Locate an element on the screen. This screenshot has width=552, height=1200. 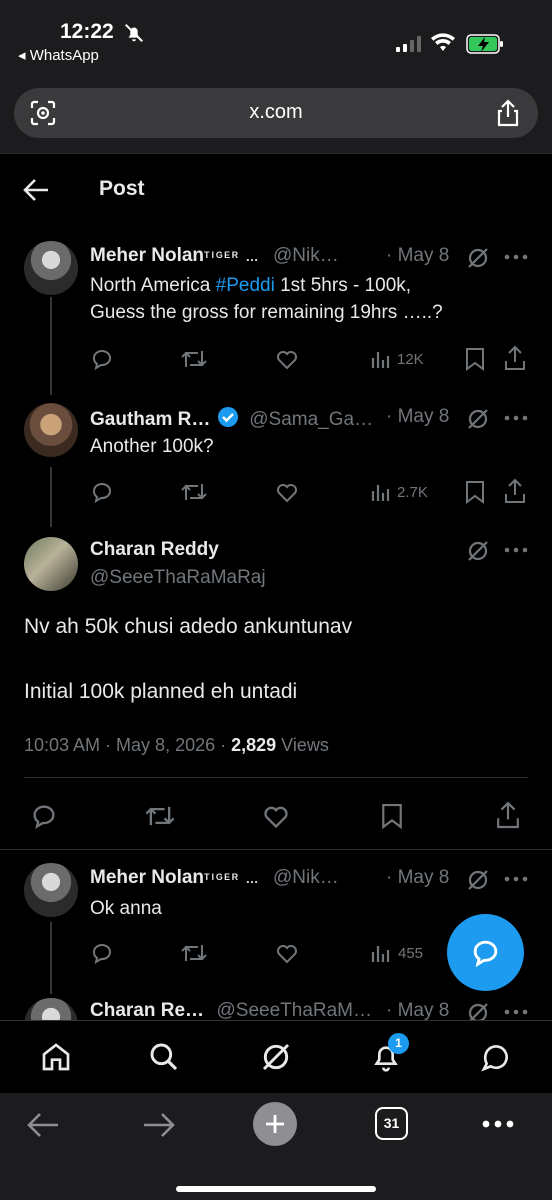
browser-back-icon is located at coordinates (43, 1125).